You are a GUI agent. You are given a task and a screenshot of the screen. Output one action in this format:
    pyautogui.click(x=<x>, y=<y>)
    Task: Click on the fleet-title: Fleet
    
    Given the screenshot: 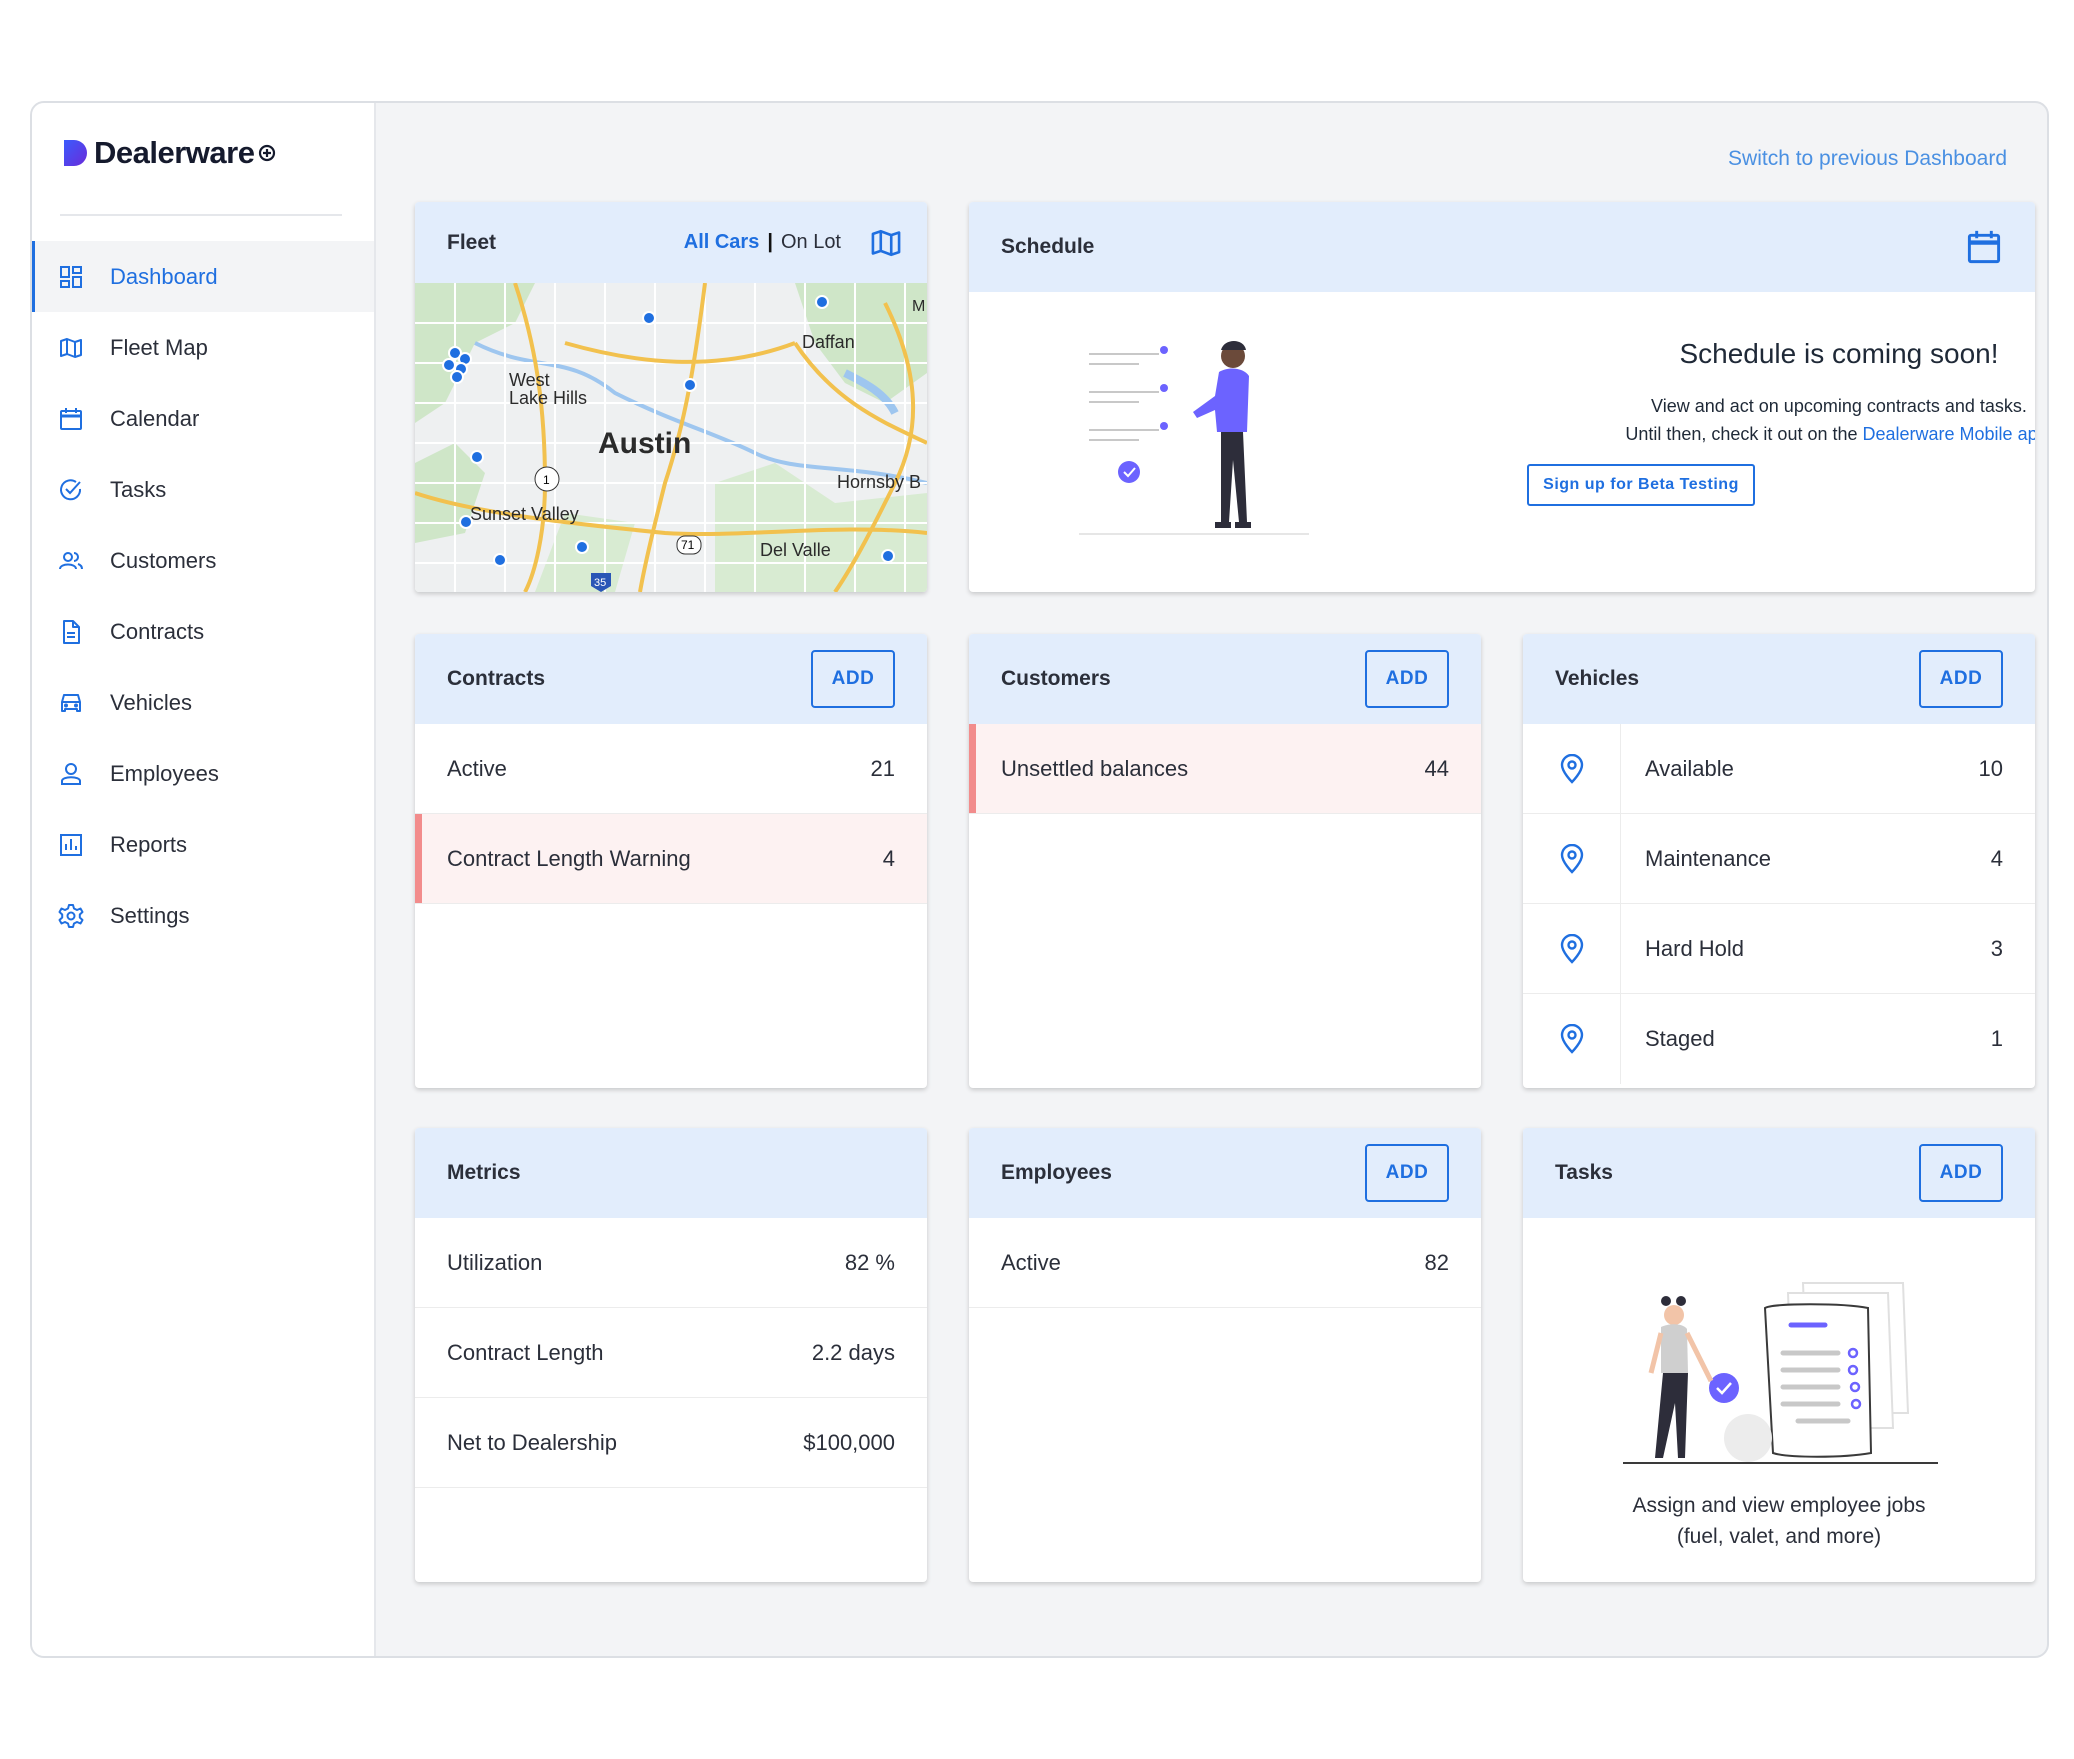 What is the action you would take?
    pyautogui.click(x=472, y=242)
    